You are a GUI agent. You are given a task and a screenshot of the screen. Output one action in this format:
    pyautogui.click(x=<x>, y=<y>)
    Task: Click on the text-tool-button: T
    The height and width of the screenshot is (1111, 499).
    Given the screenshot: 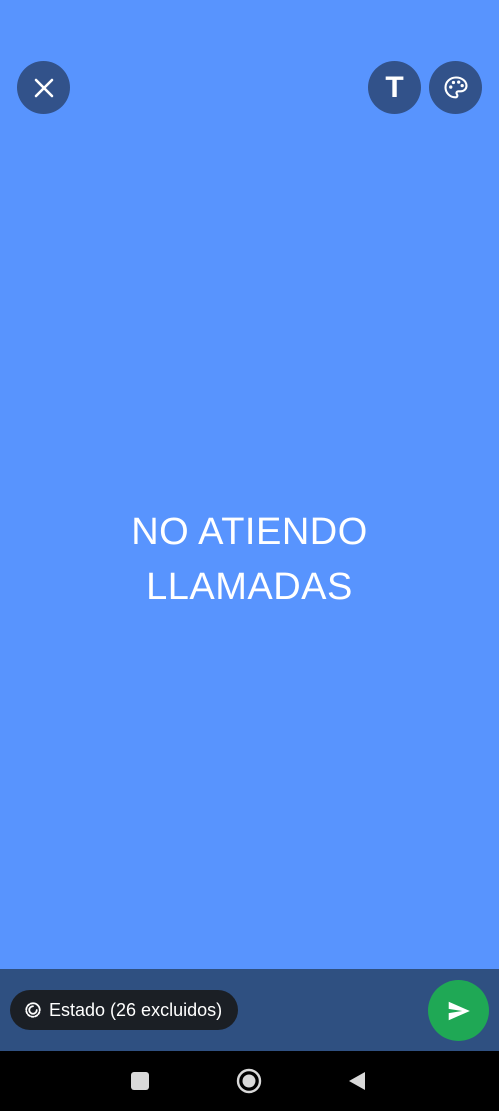 What is the action you would take?
    pyautogui.click(x=394, y=87)
    